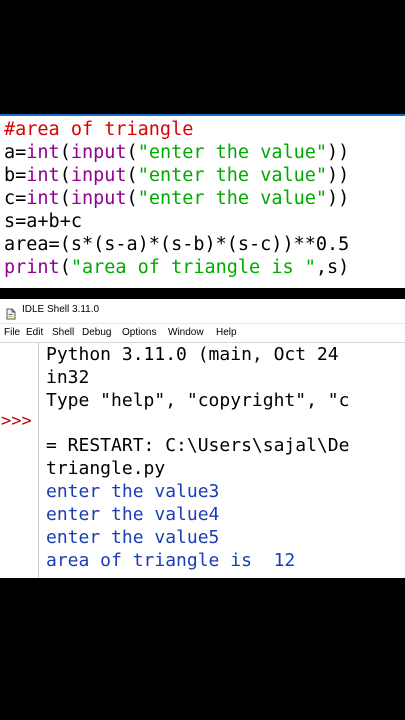 The image size is (405, 720). What do you see at coordinates (332, 267) in the screenshot?
I see `code-text: ,s)` at bounding box center [332, 267].